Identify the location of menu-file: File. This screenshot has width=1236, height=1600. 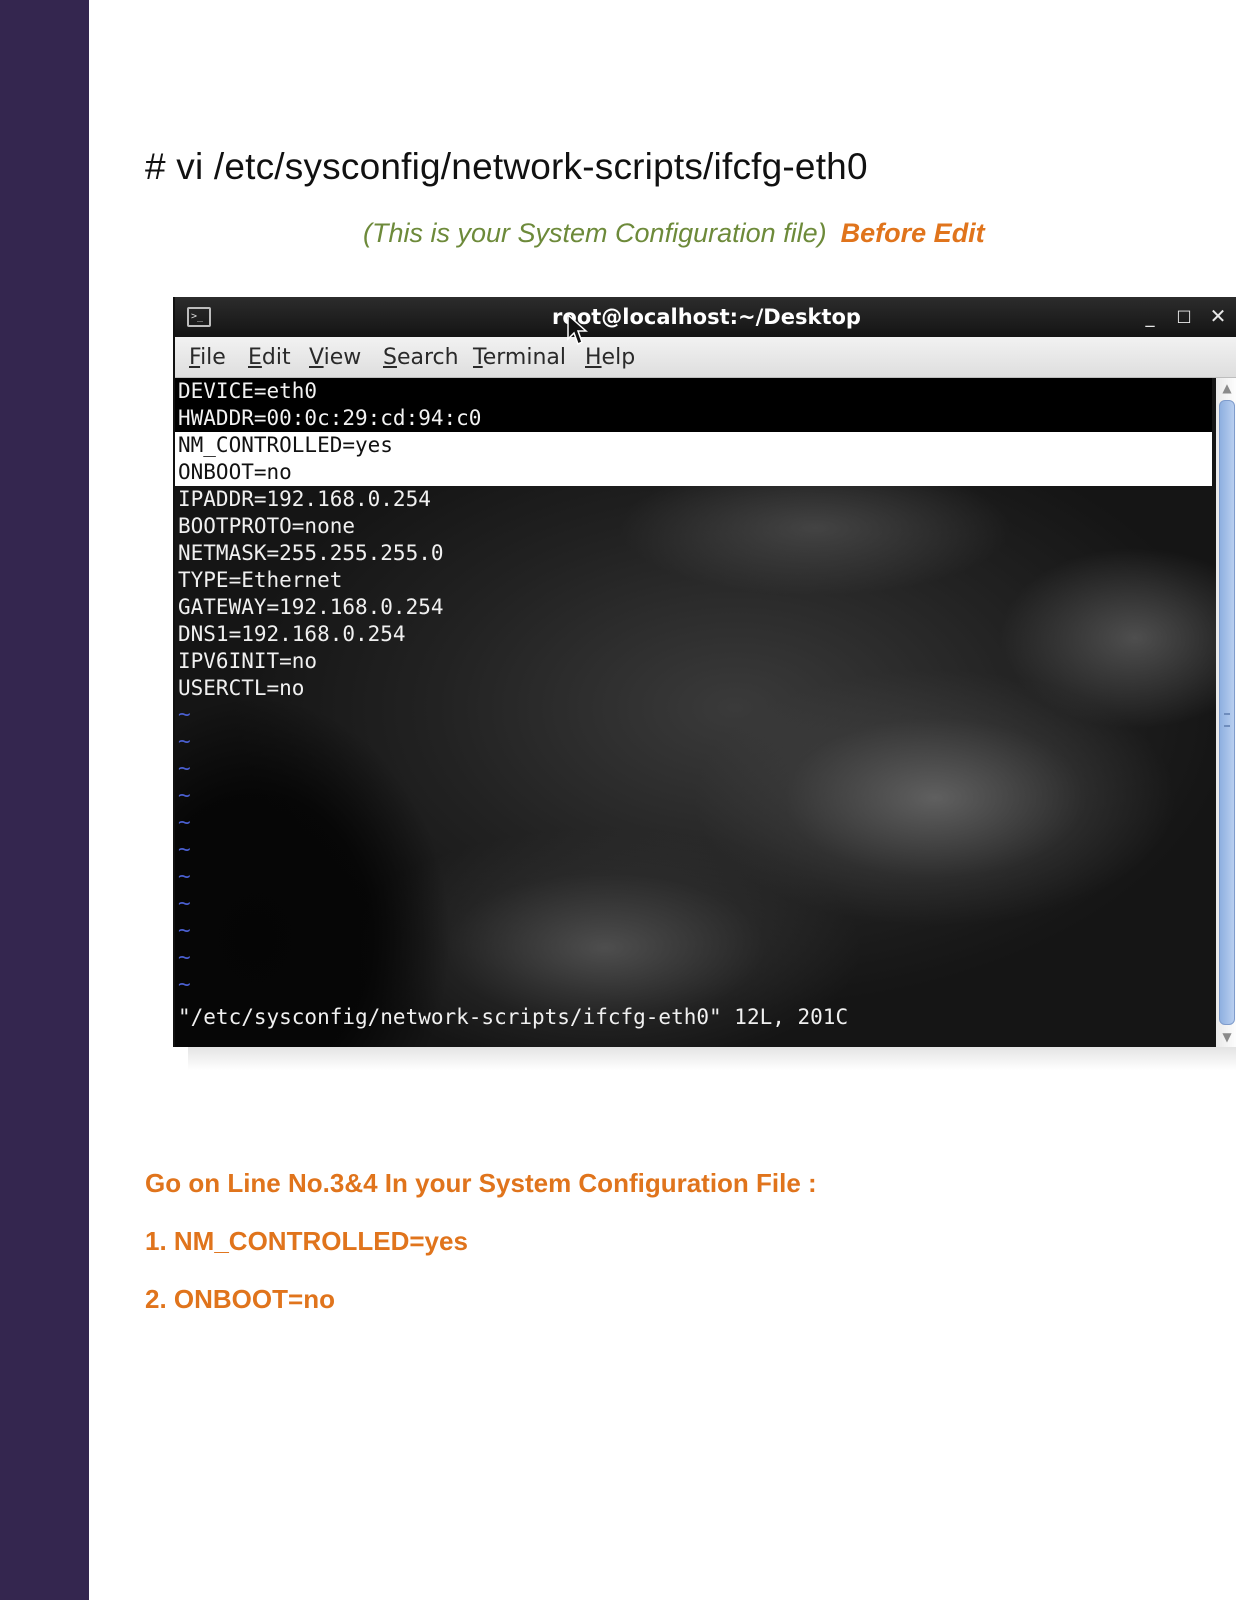
(207, 357).